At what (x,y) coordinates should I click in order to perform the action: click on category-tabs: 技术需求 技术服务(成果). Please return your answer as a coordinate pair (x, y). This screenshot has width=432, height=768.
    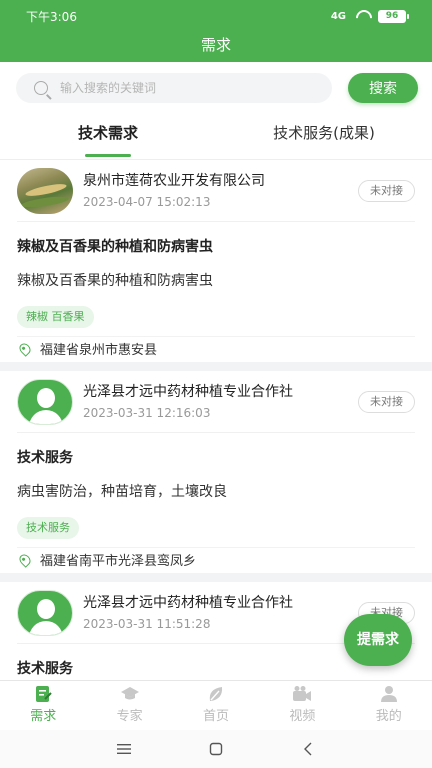
    Looking at the image, I should click on (216, 137).